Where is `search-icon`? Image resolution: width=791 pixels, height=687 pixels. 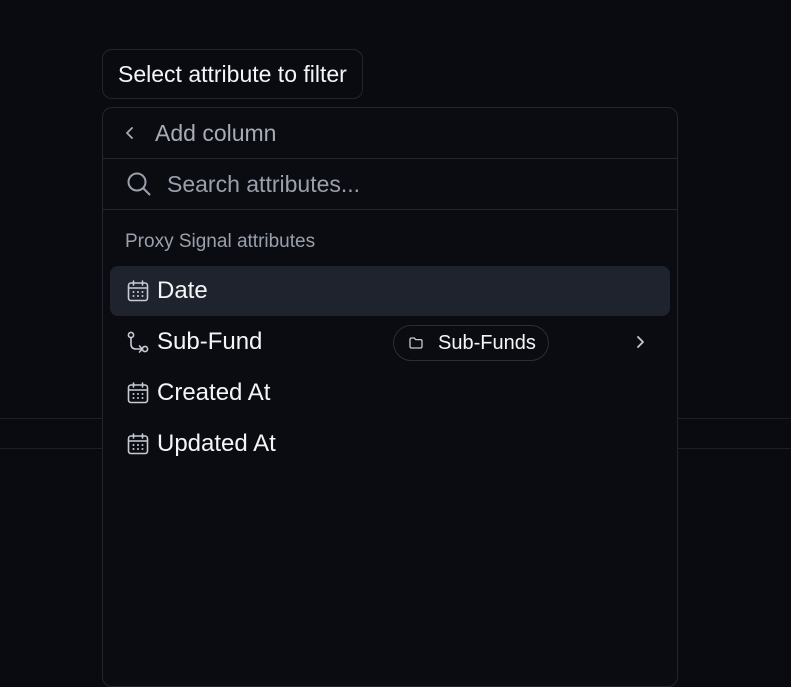
search-icon is located at coordinates (139, 184).